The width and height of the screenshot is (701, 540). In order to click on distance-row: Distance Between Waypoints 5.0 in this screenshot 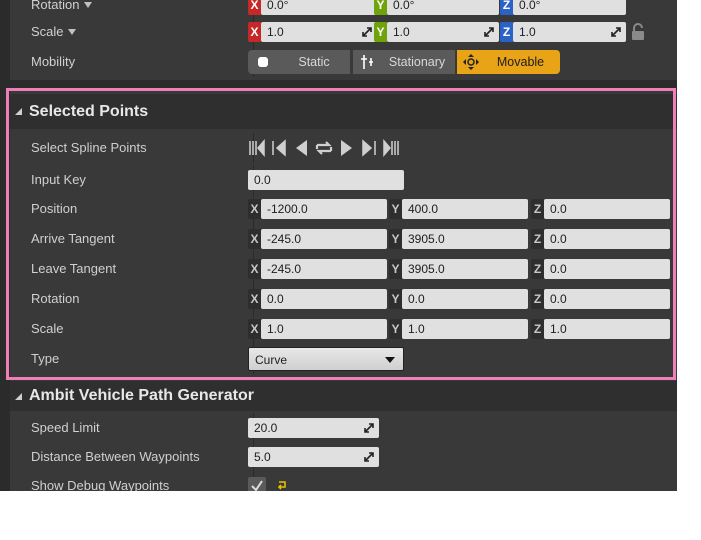, I will do `click(343, 457)`.